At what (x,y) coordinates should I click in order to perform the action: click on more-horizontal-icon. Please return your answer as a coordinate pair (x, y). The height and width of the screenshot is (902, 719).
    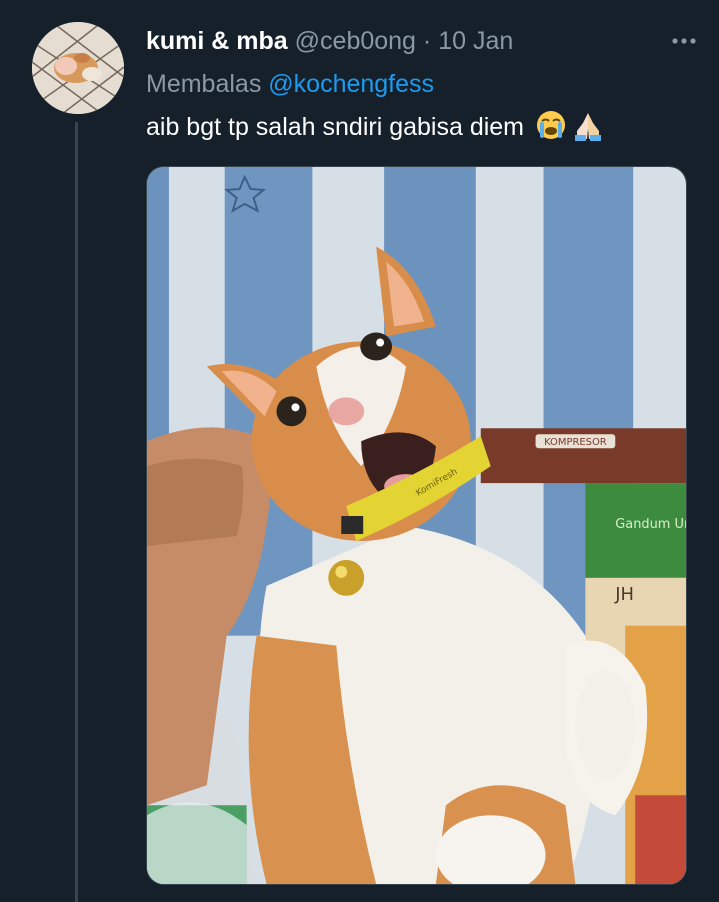
    Looking at the image, I should click on (684, 41).